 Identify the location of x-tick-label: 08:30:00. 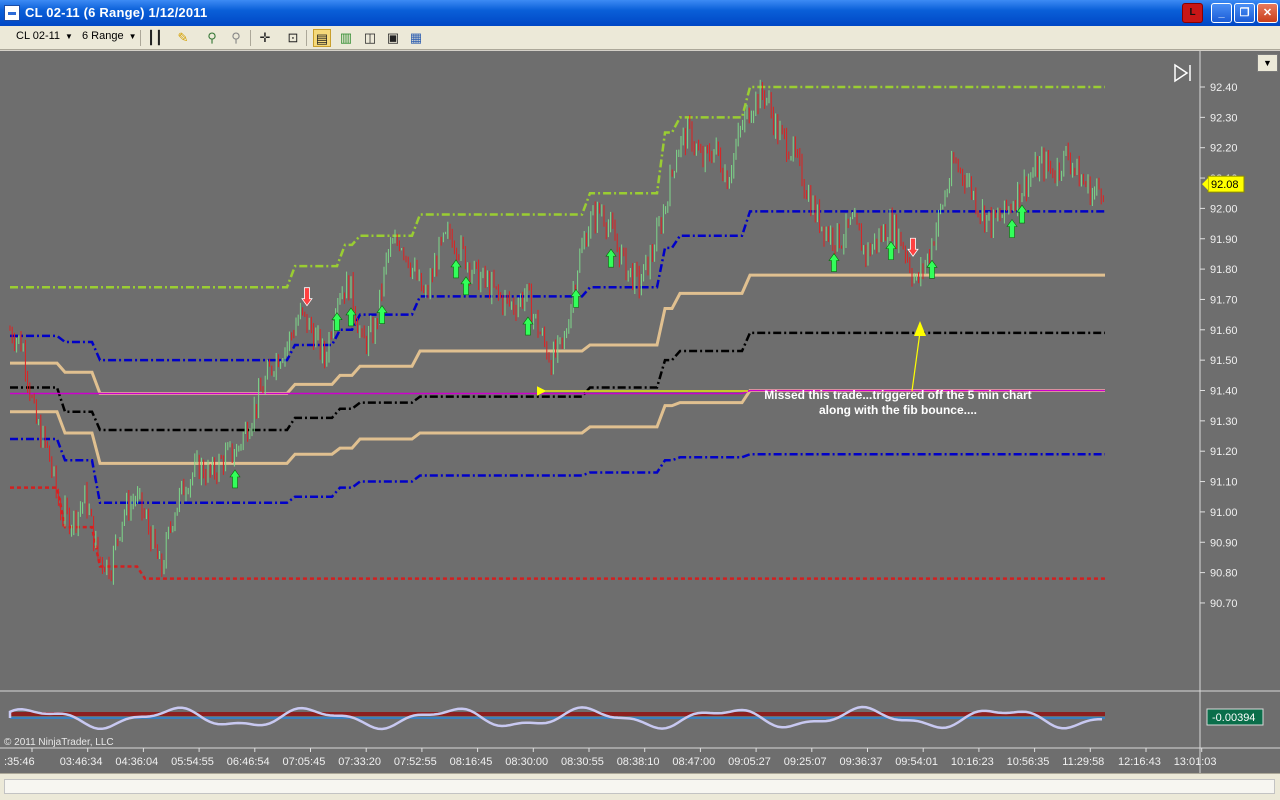
(526, 762).